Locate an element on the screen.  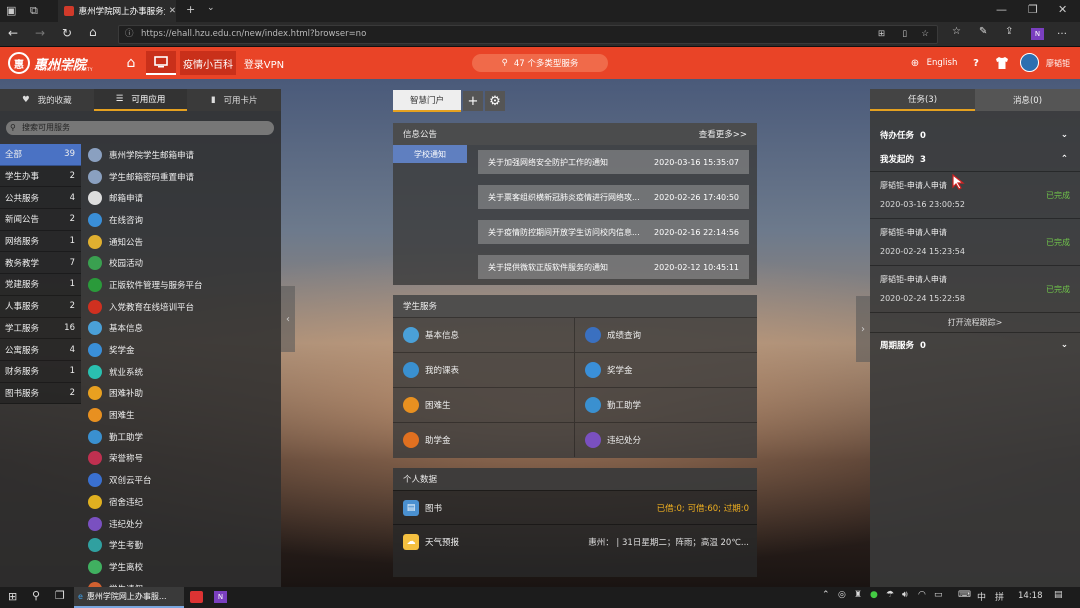
username: 廖韬钜 is located at coordinates (1058, 63).